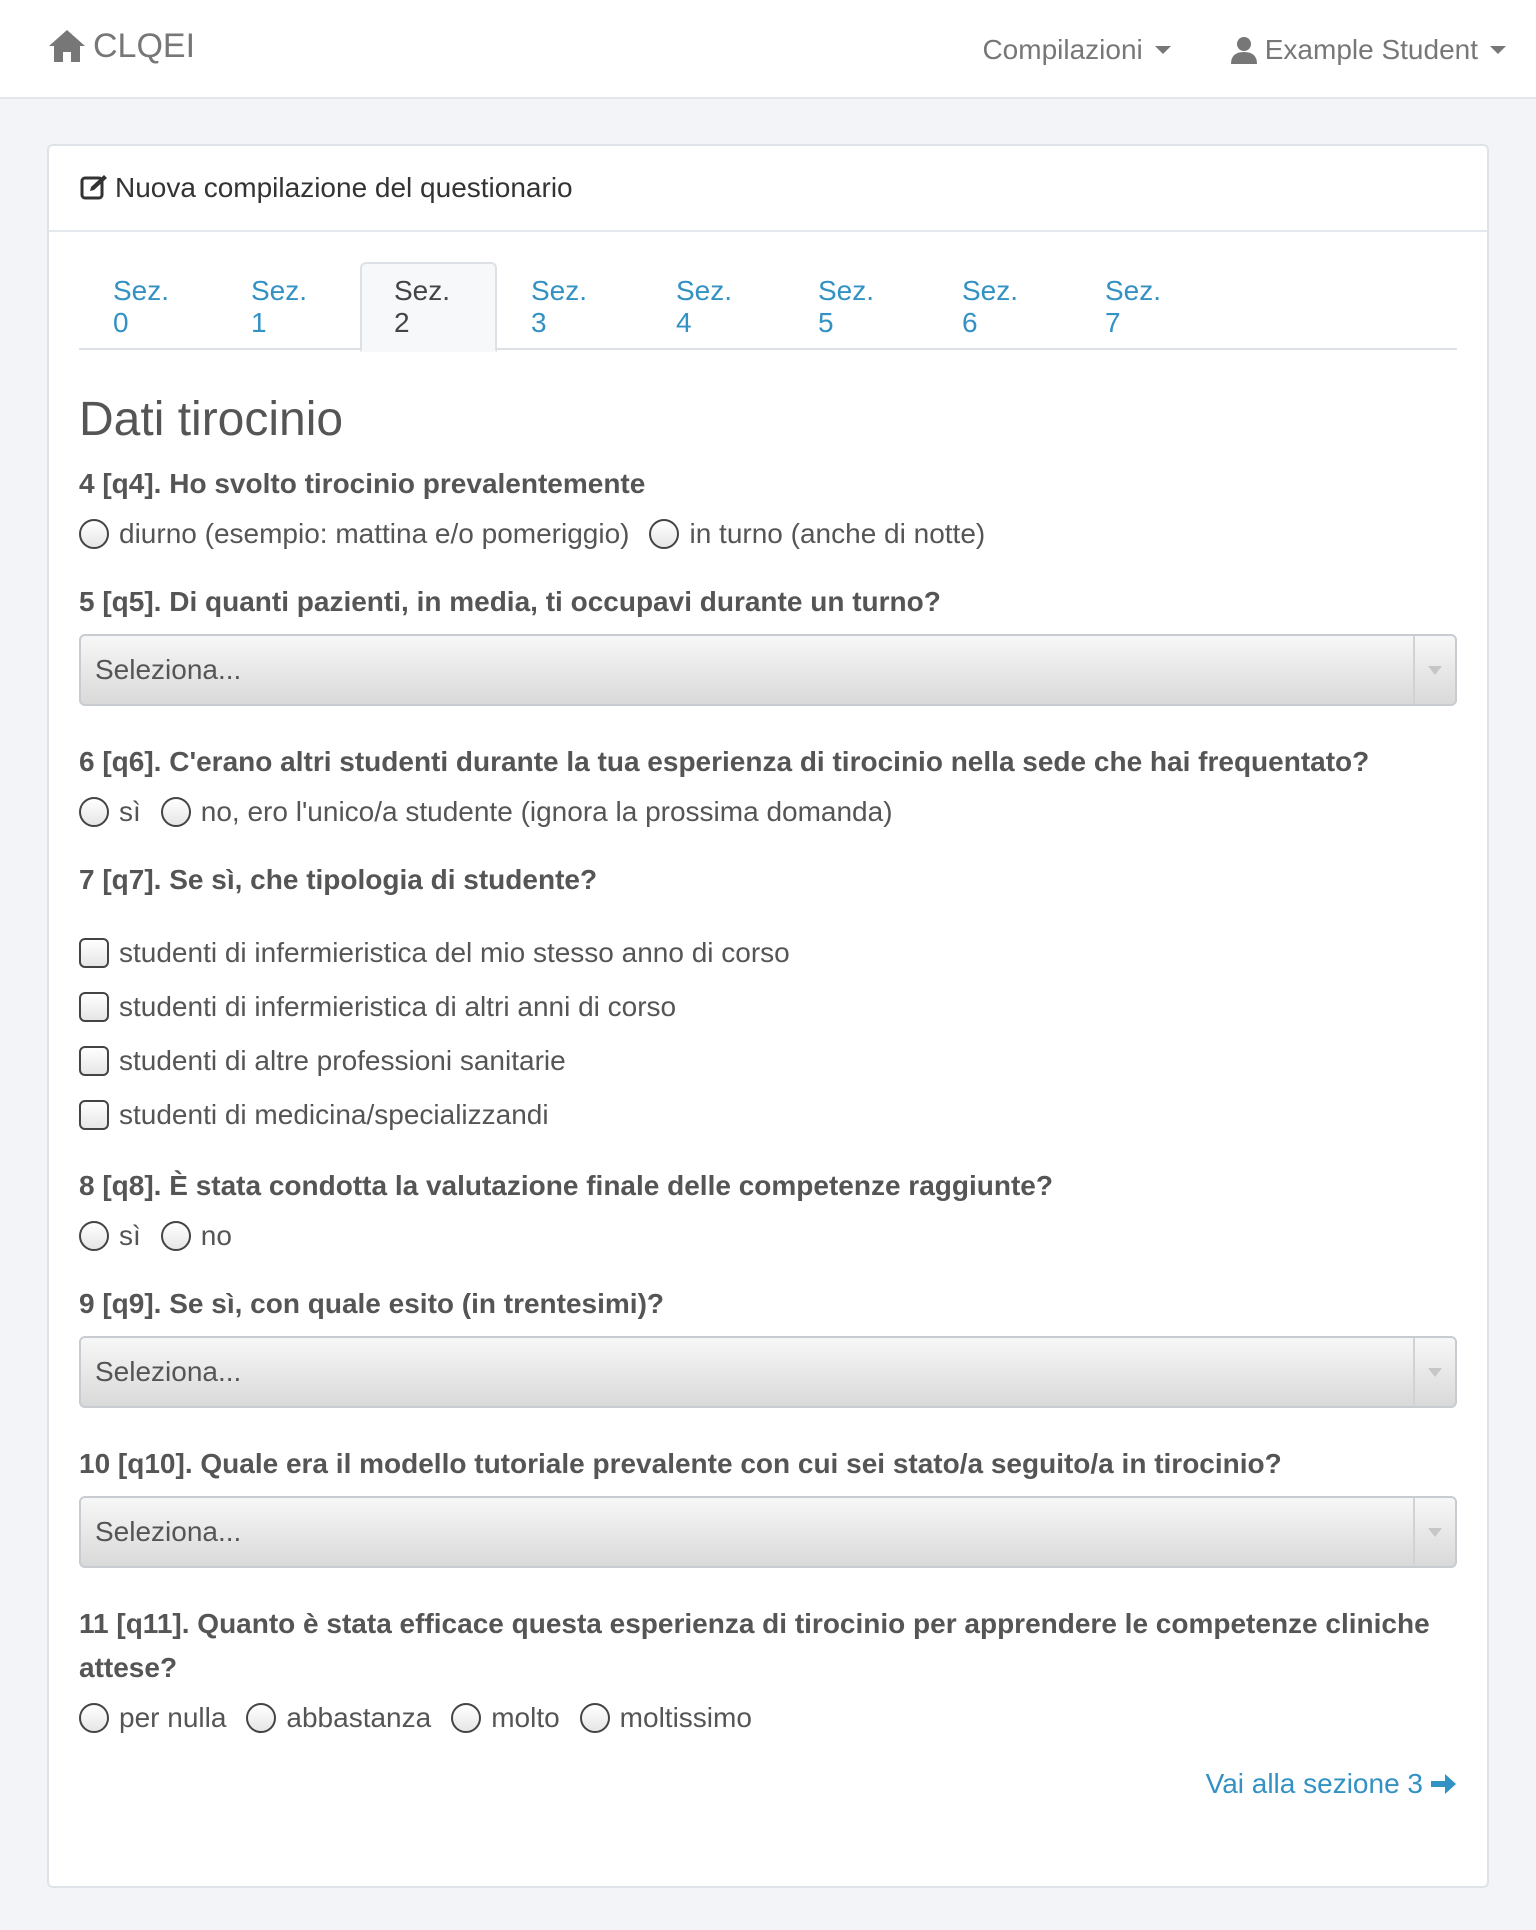 This screenshot has height=1930, width=1536. I want to click on option-label: studenti di medicina/specializzandi, so click(334, 1114).